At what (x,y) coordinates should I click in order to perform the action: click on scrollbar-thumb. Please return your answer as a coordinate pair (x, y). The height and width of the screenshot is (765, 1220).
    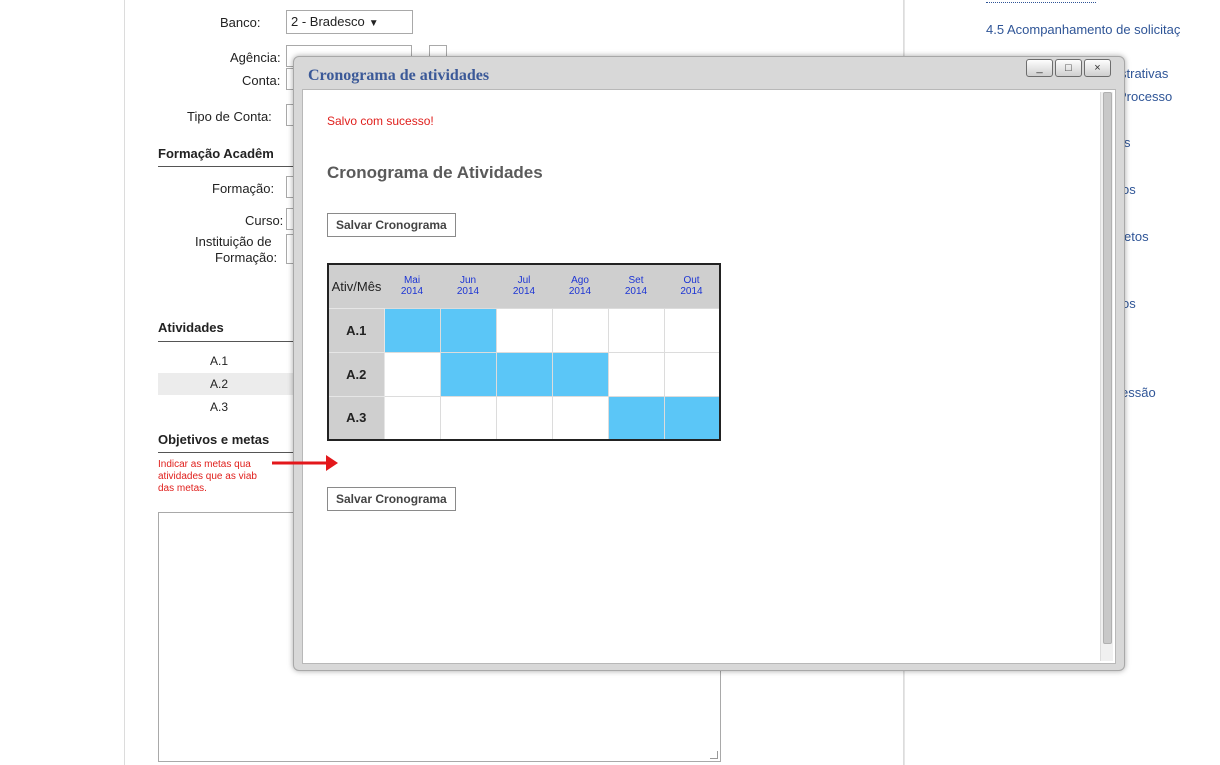
    Looking at the image, I should click on (1107, 368).